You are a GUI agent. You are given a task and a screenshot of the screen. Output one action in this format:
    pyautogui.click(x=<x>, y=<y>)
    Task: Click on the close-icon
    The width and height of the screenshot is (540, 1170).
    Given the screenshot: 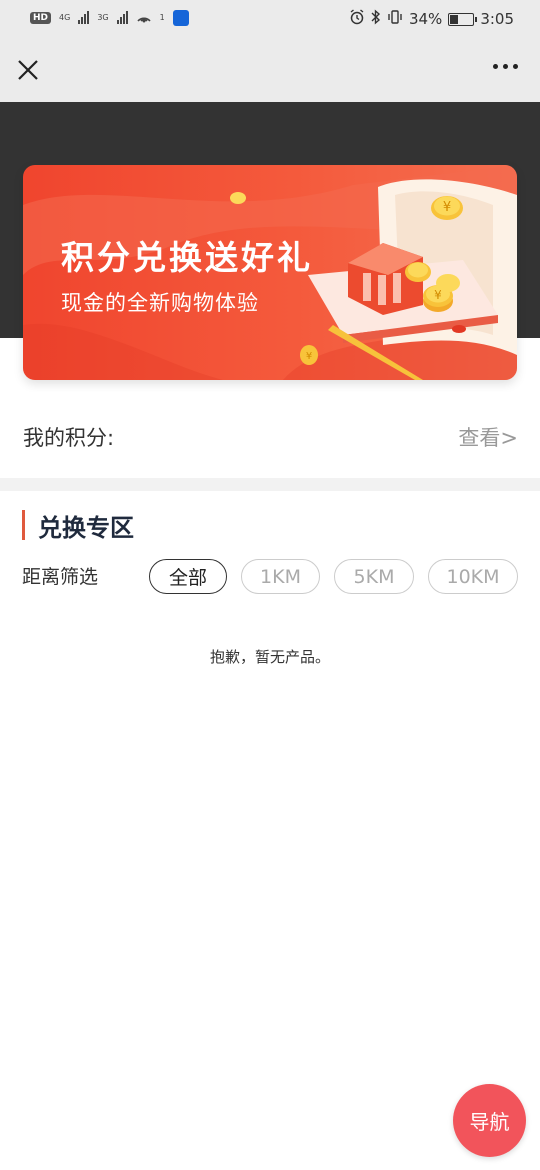 What is the action you would take?
    pyautogui.click(x=28, y=70)
    